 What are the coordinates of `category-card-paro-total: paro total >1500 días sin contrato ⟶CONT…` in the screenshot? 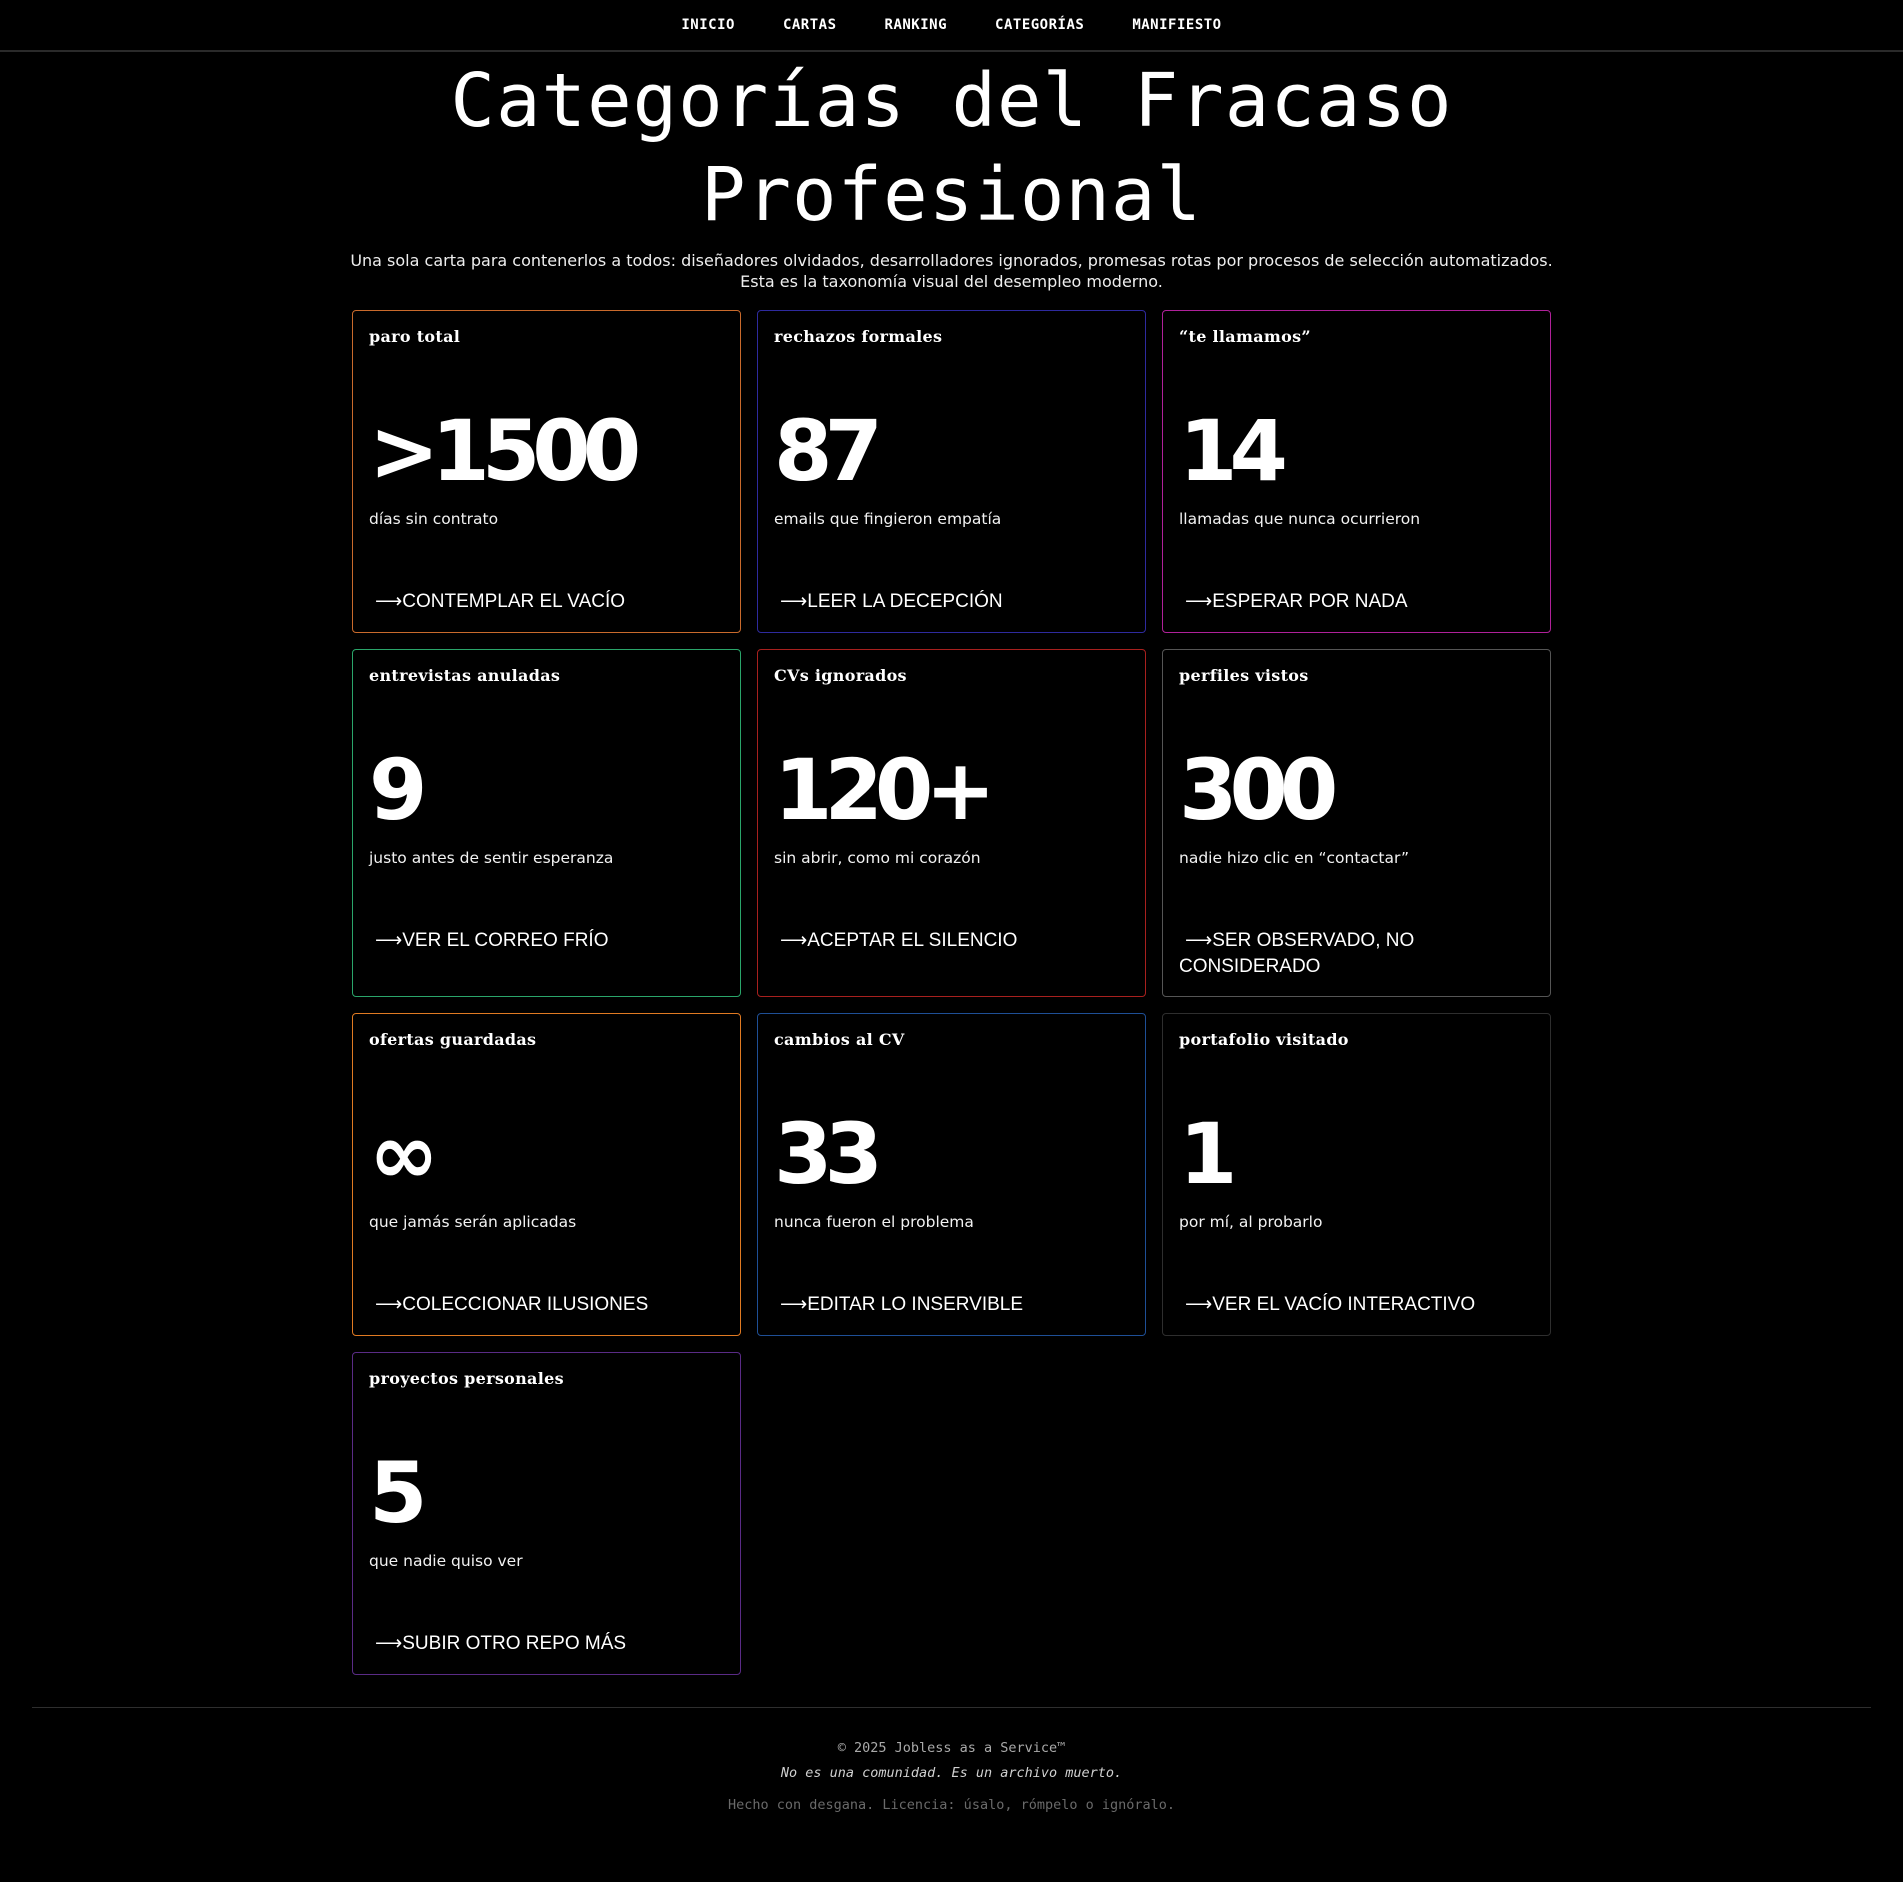 It's located at (546, 471).